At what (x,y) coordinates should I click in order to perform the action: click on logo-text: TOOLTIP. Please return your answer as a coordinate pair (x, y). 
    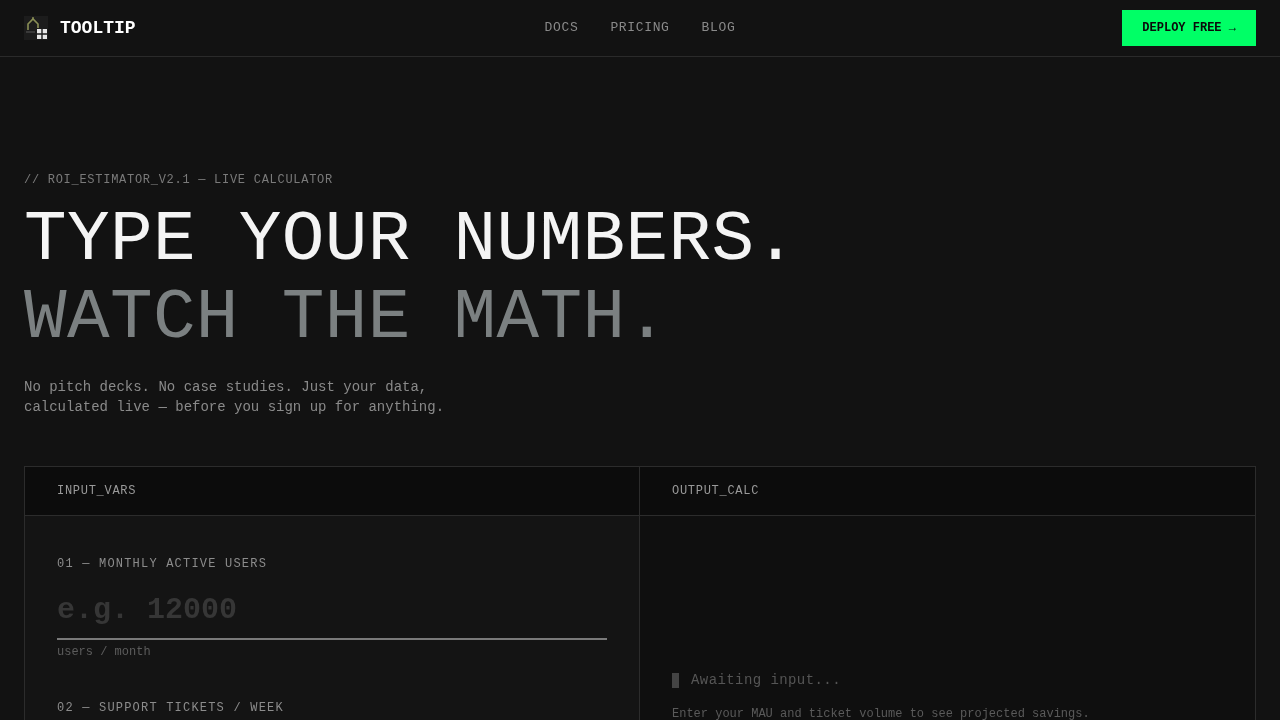
    Looking at the image, I should click on (98, 28).